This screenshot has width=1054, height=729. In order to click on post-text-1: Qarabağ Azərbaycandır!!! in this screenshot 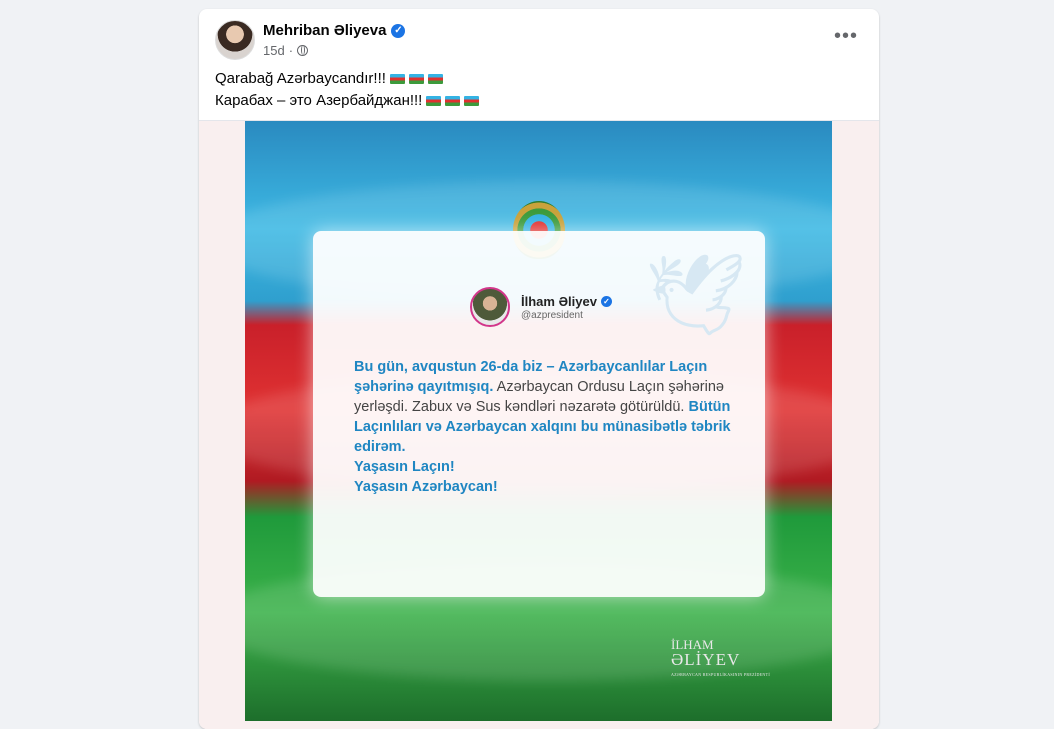, I will do `click(300, 78)`.